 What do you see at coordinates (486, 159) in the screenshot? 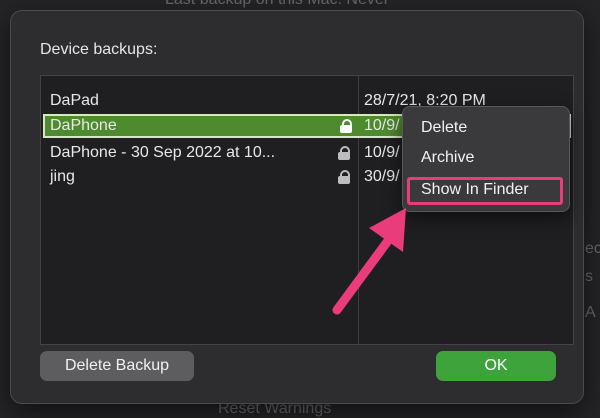
I see `context-menu: Delete Archive Show In Finder` at bounding box center [486, 159].